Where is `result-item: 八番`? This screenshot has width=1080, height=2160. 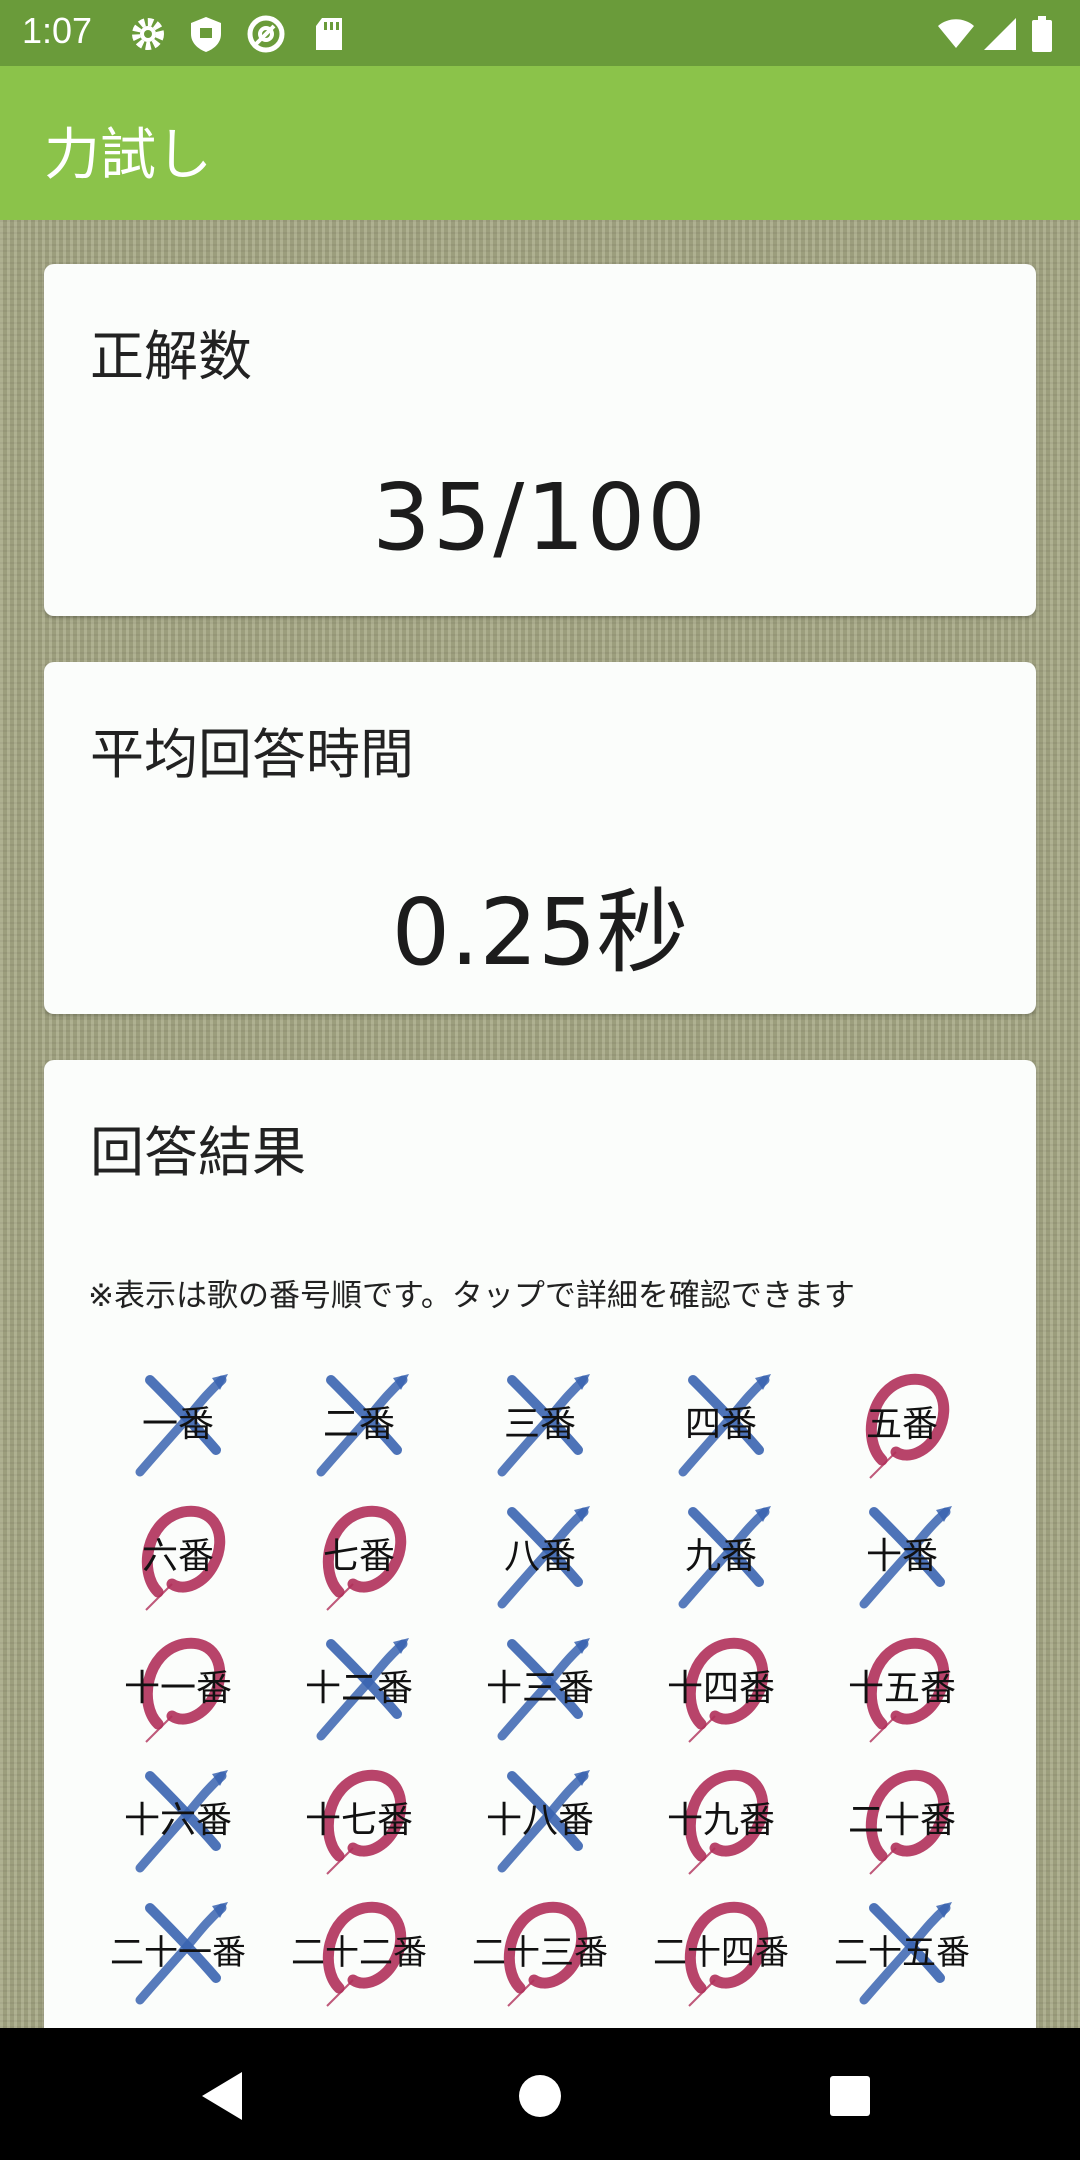 result-item: 八番 is located at coordinates (540, 1557).